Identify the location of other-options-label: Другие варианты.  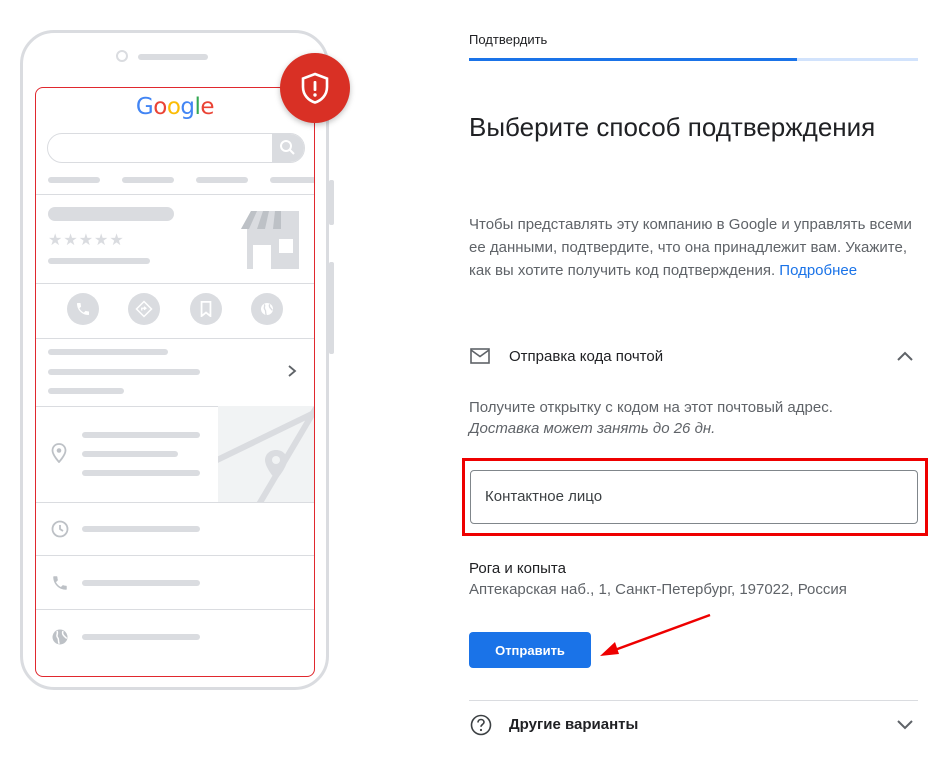
(574, 724).